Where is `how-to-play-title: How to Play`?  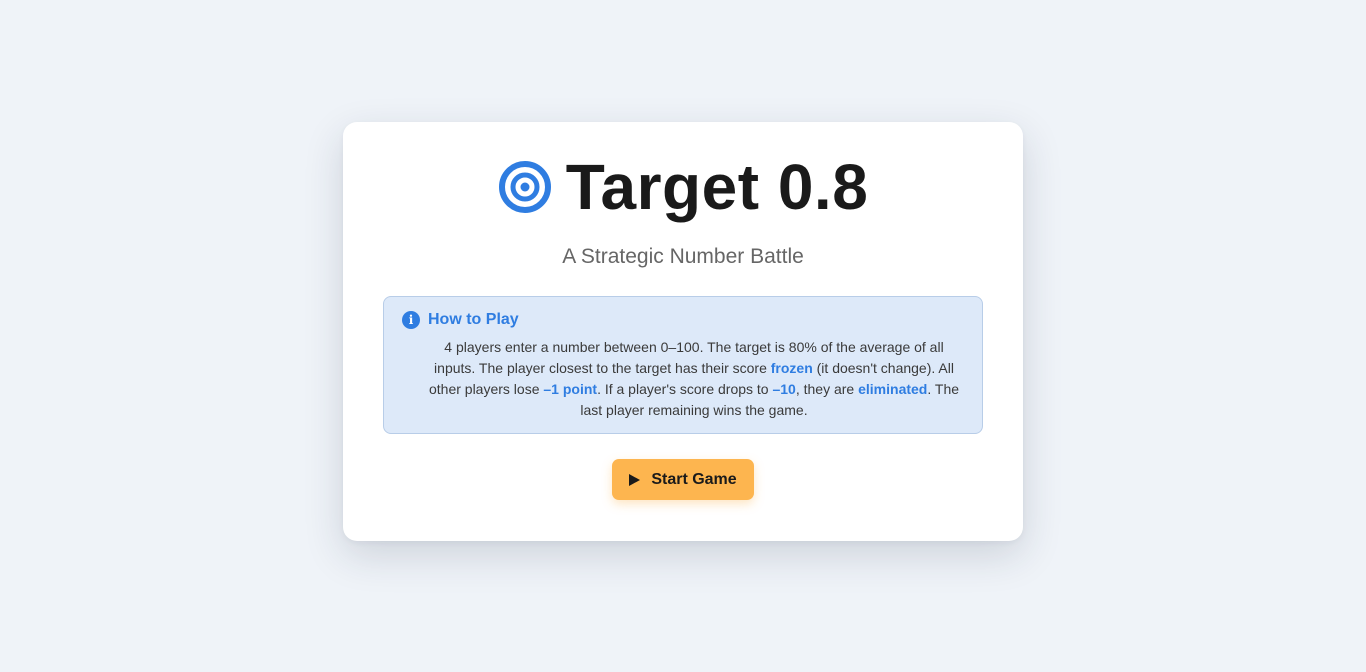
how-to-play-title: How to Play is located at coordinates (473, 319).